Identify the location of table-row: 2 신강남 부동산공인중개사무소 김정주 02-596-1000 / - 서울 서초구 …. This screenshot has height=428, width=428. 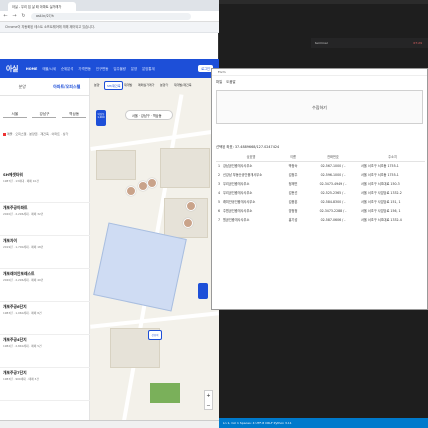
(320, 174).